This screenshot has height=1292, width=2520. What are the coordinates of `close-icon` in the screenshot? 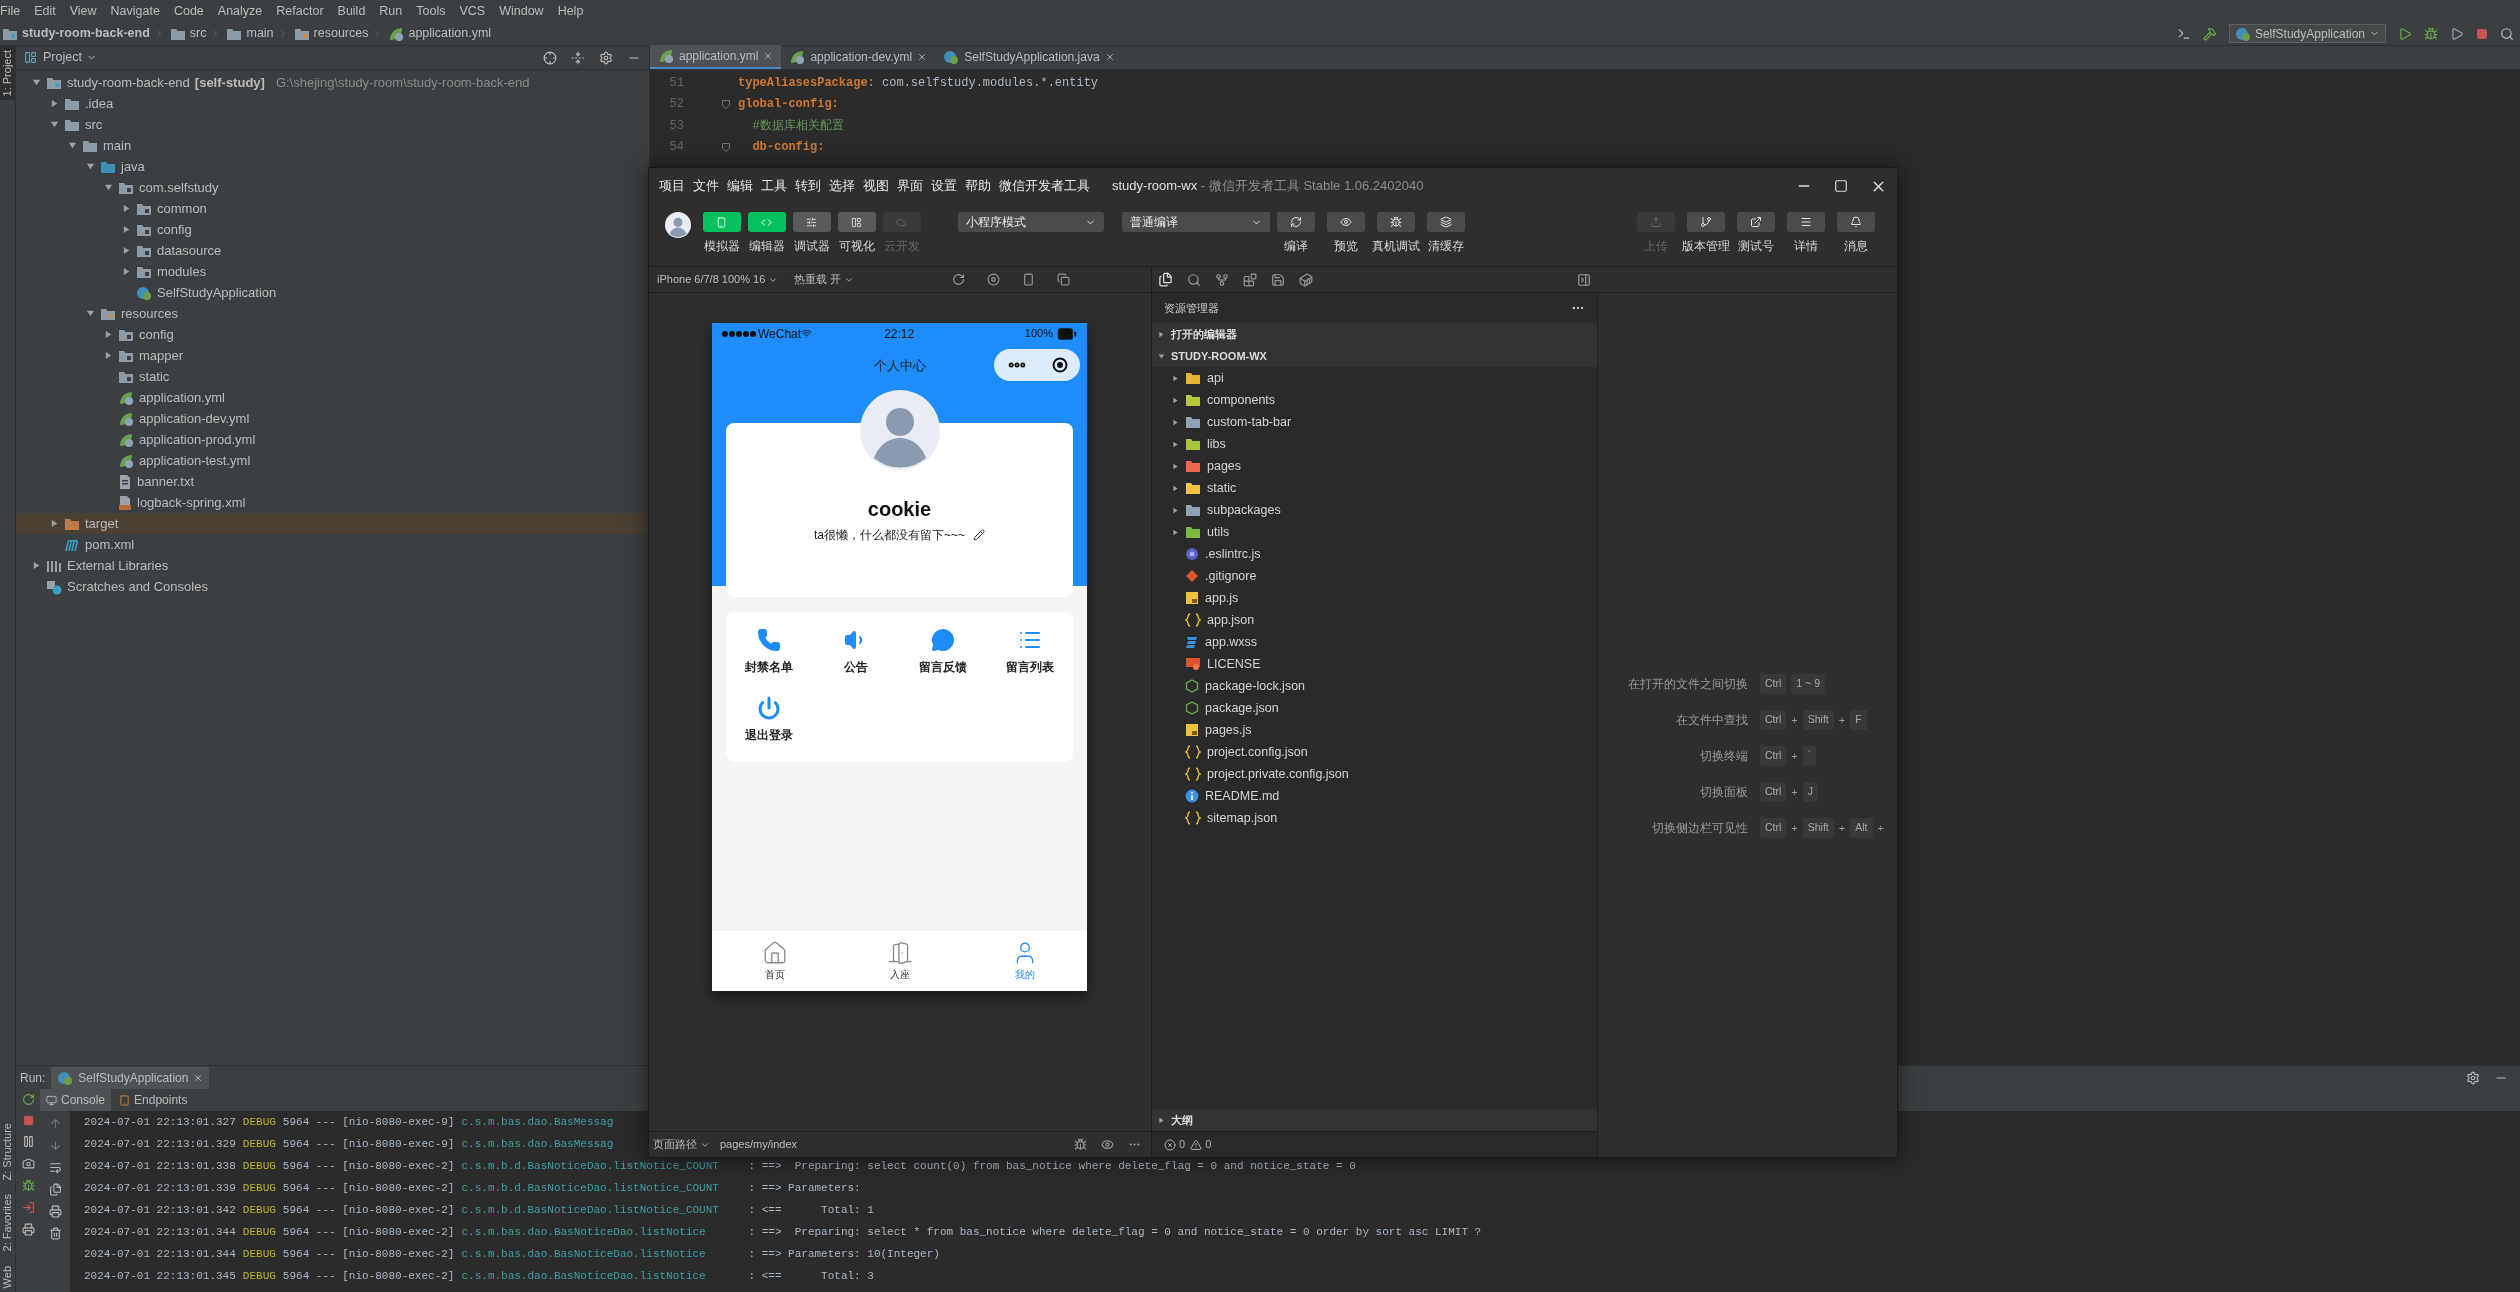 It's located at (1109, 57).